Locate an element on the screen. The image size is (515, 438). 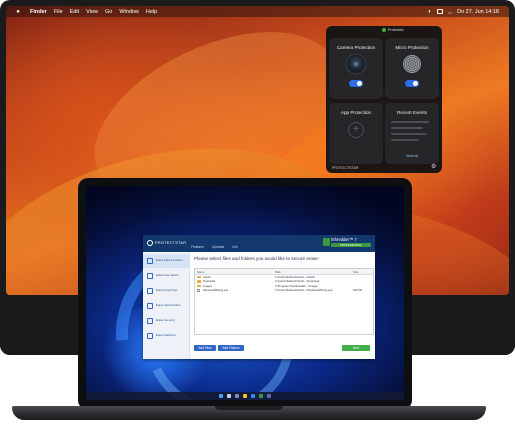
globe-icon is located at coordinates (150, 306).